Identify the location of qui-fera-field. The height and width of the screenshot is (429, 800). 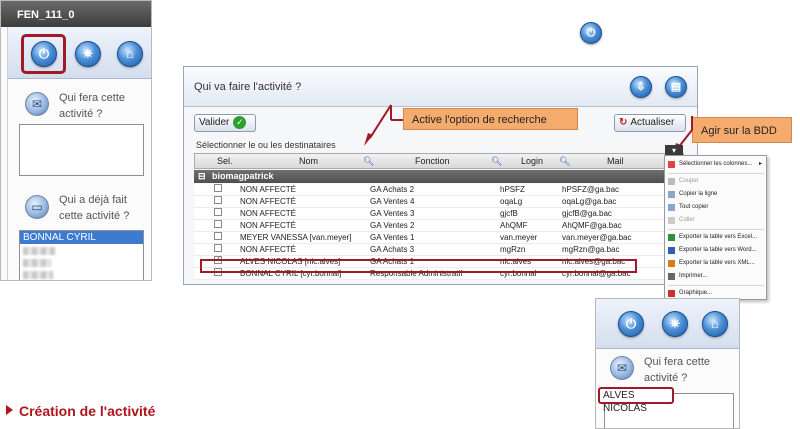
(81, 150).